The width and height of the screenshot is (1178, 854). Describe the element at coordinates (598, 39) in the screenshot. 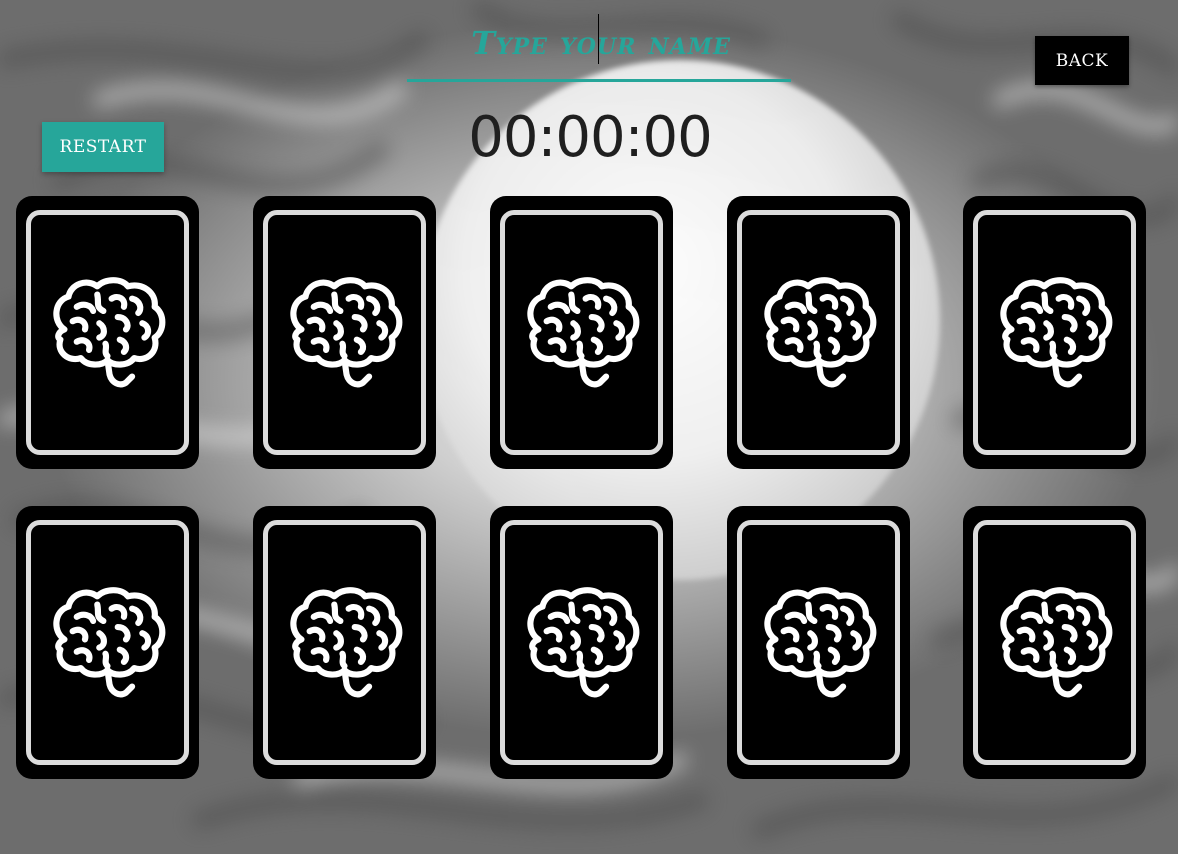

I see `text-caret` at that location.